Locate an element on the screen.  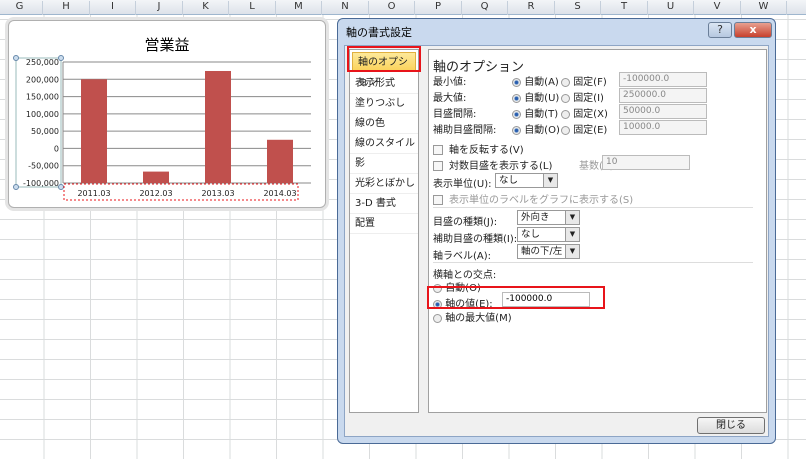
unit-select: なし ▼ is located at coordinates (526, 180).